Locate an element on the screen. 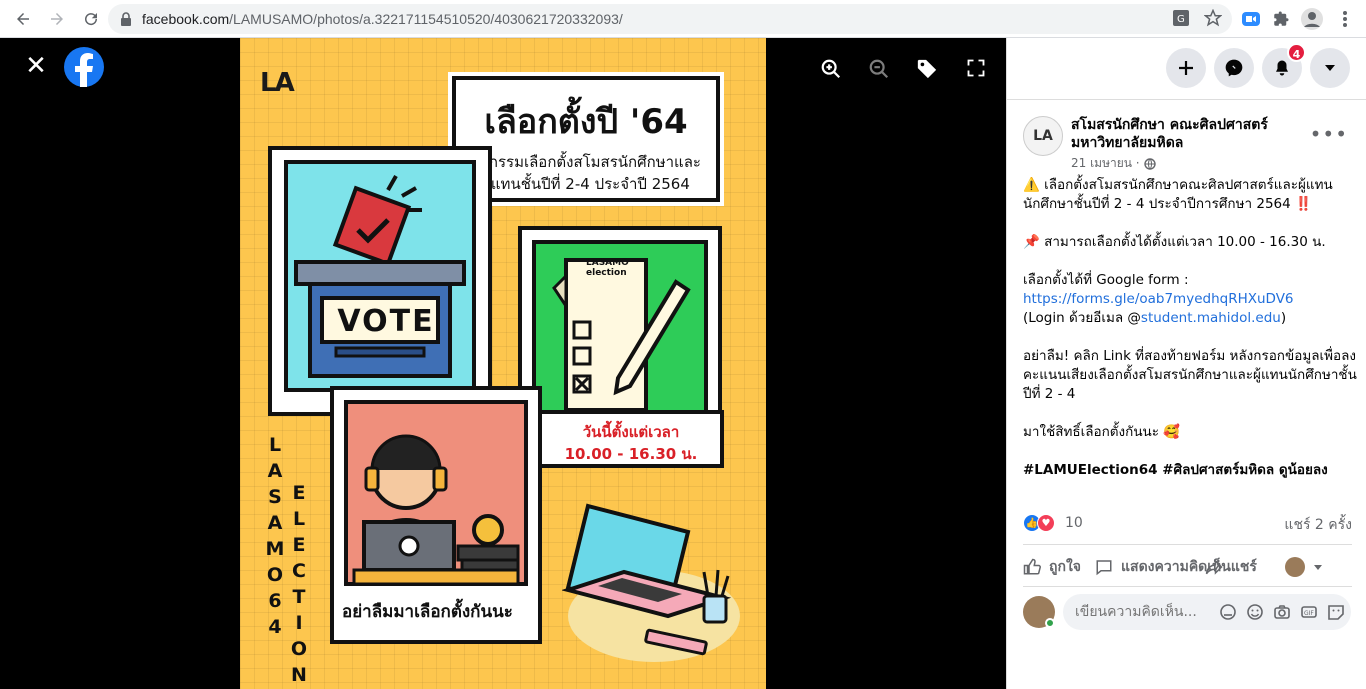 The width and height of the screenshot is (1366, 689). forward-icon is located at coordinates (57, 19).